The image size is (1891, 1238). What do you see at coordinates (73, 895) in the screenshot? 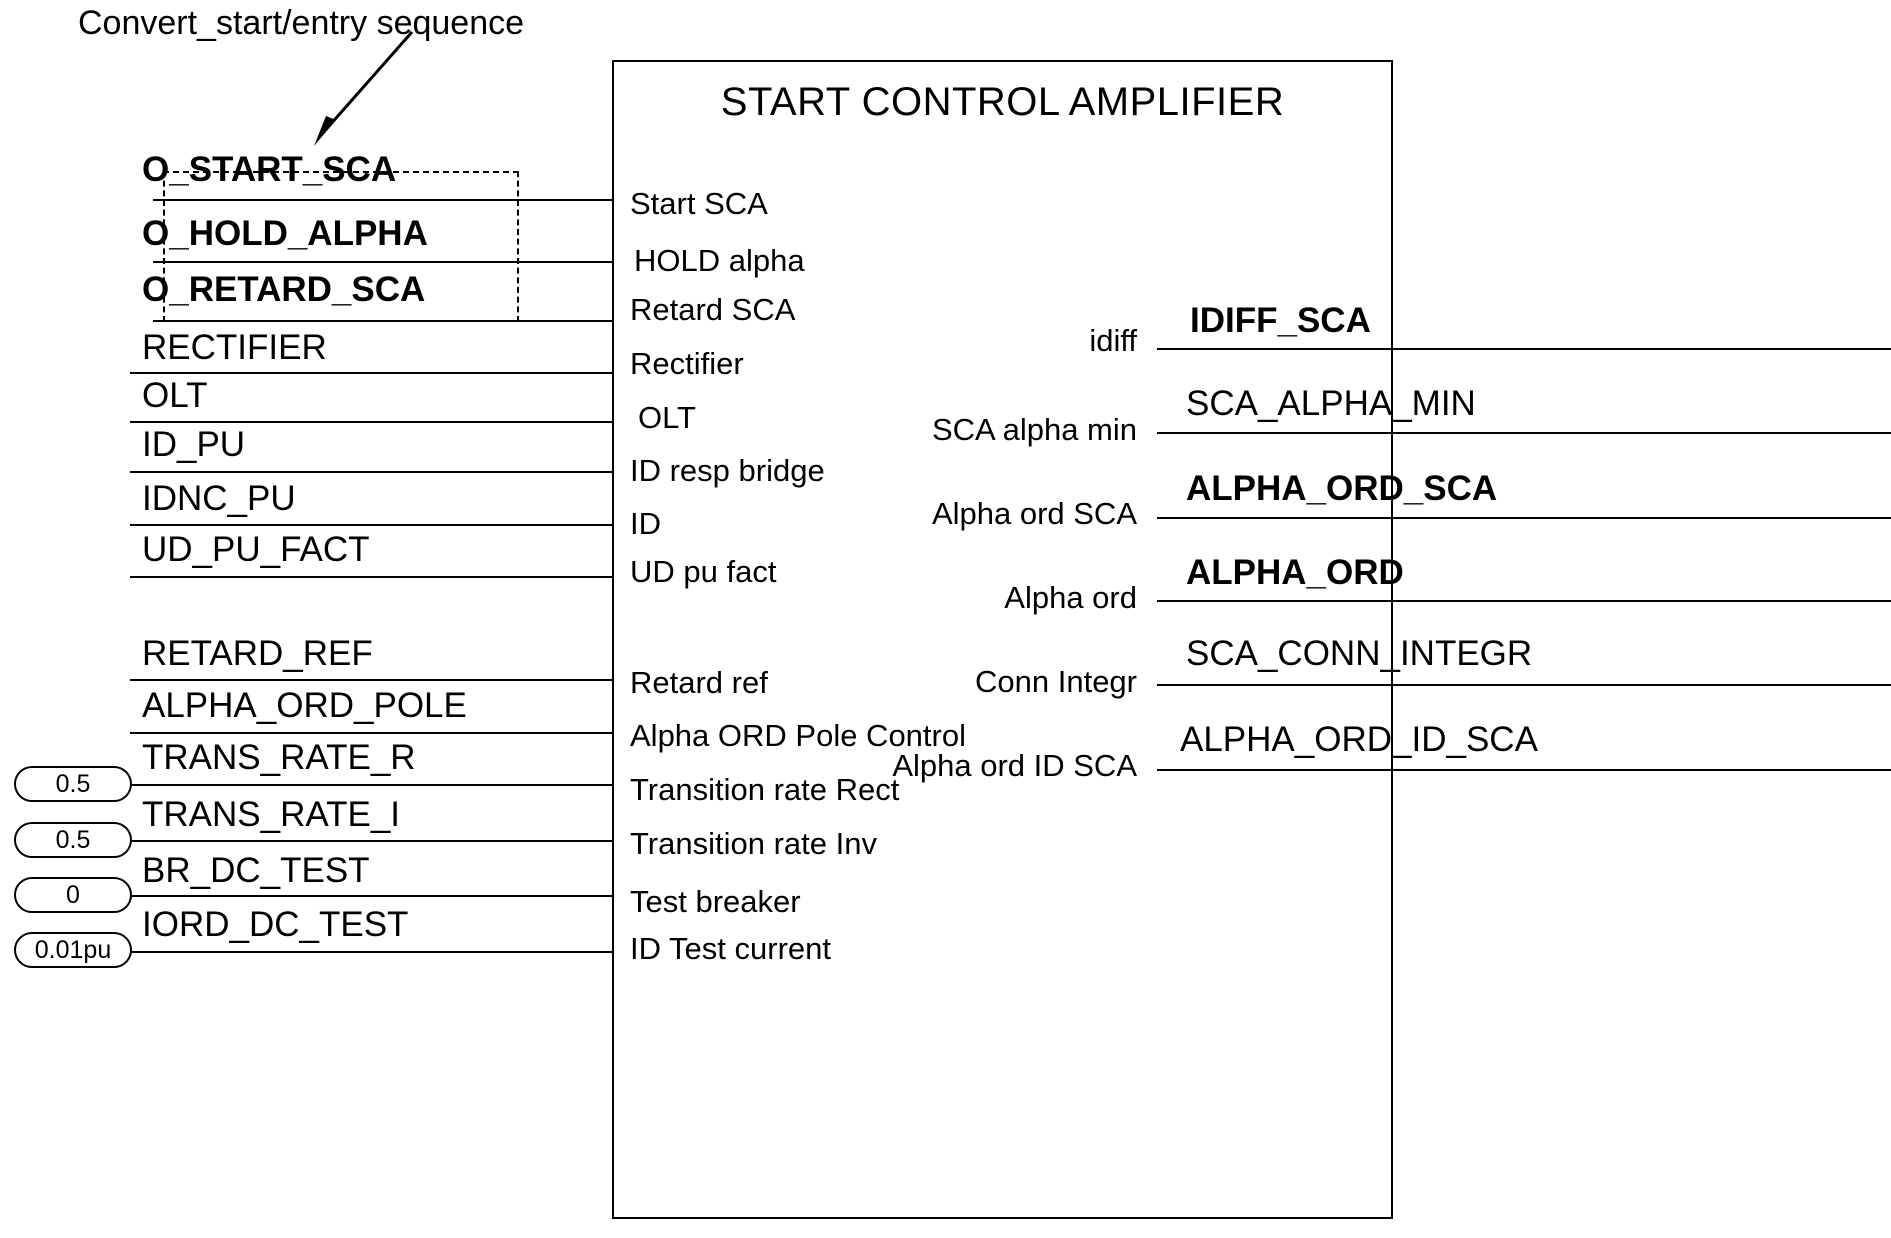
I see `constant-bubble-br-dc-test: 0` at bounding box center [73, 895].